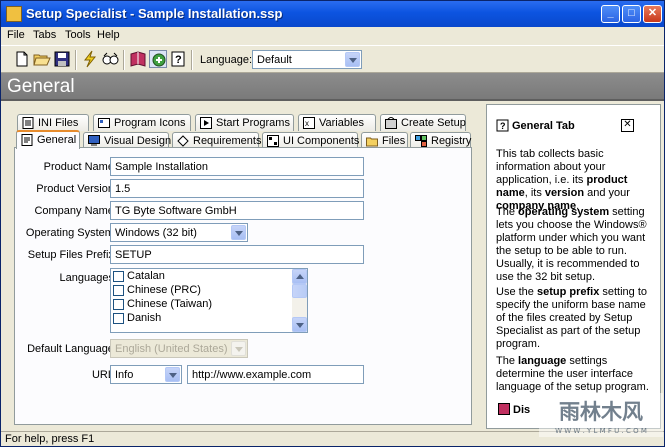 The image size is (665, 447). What do you see at coordinates (16, 35) in the screenshot?
I see `menu-file: File` at bounding box center [16, 35].